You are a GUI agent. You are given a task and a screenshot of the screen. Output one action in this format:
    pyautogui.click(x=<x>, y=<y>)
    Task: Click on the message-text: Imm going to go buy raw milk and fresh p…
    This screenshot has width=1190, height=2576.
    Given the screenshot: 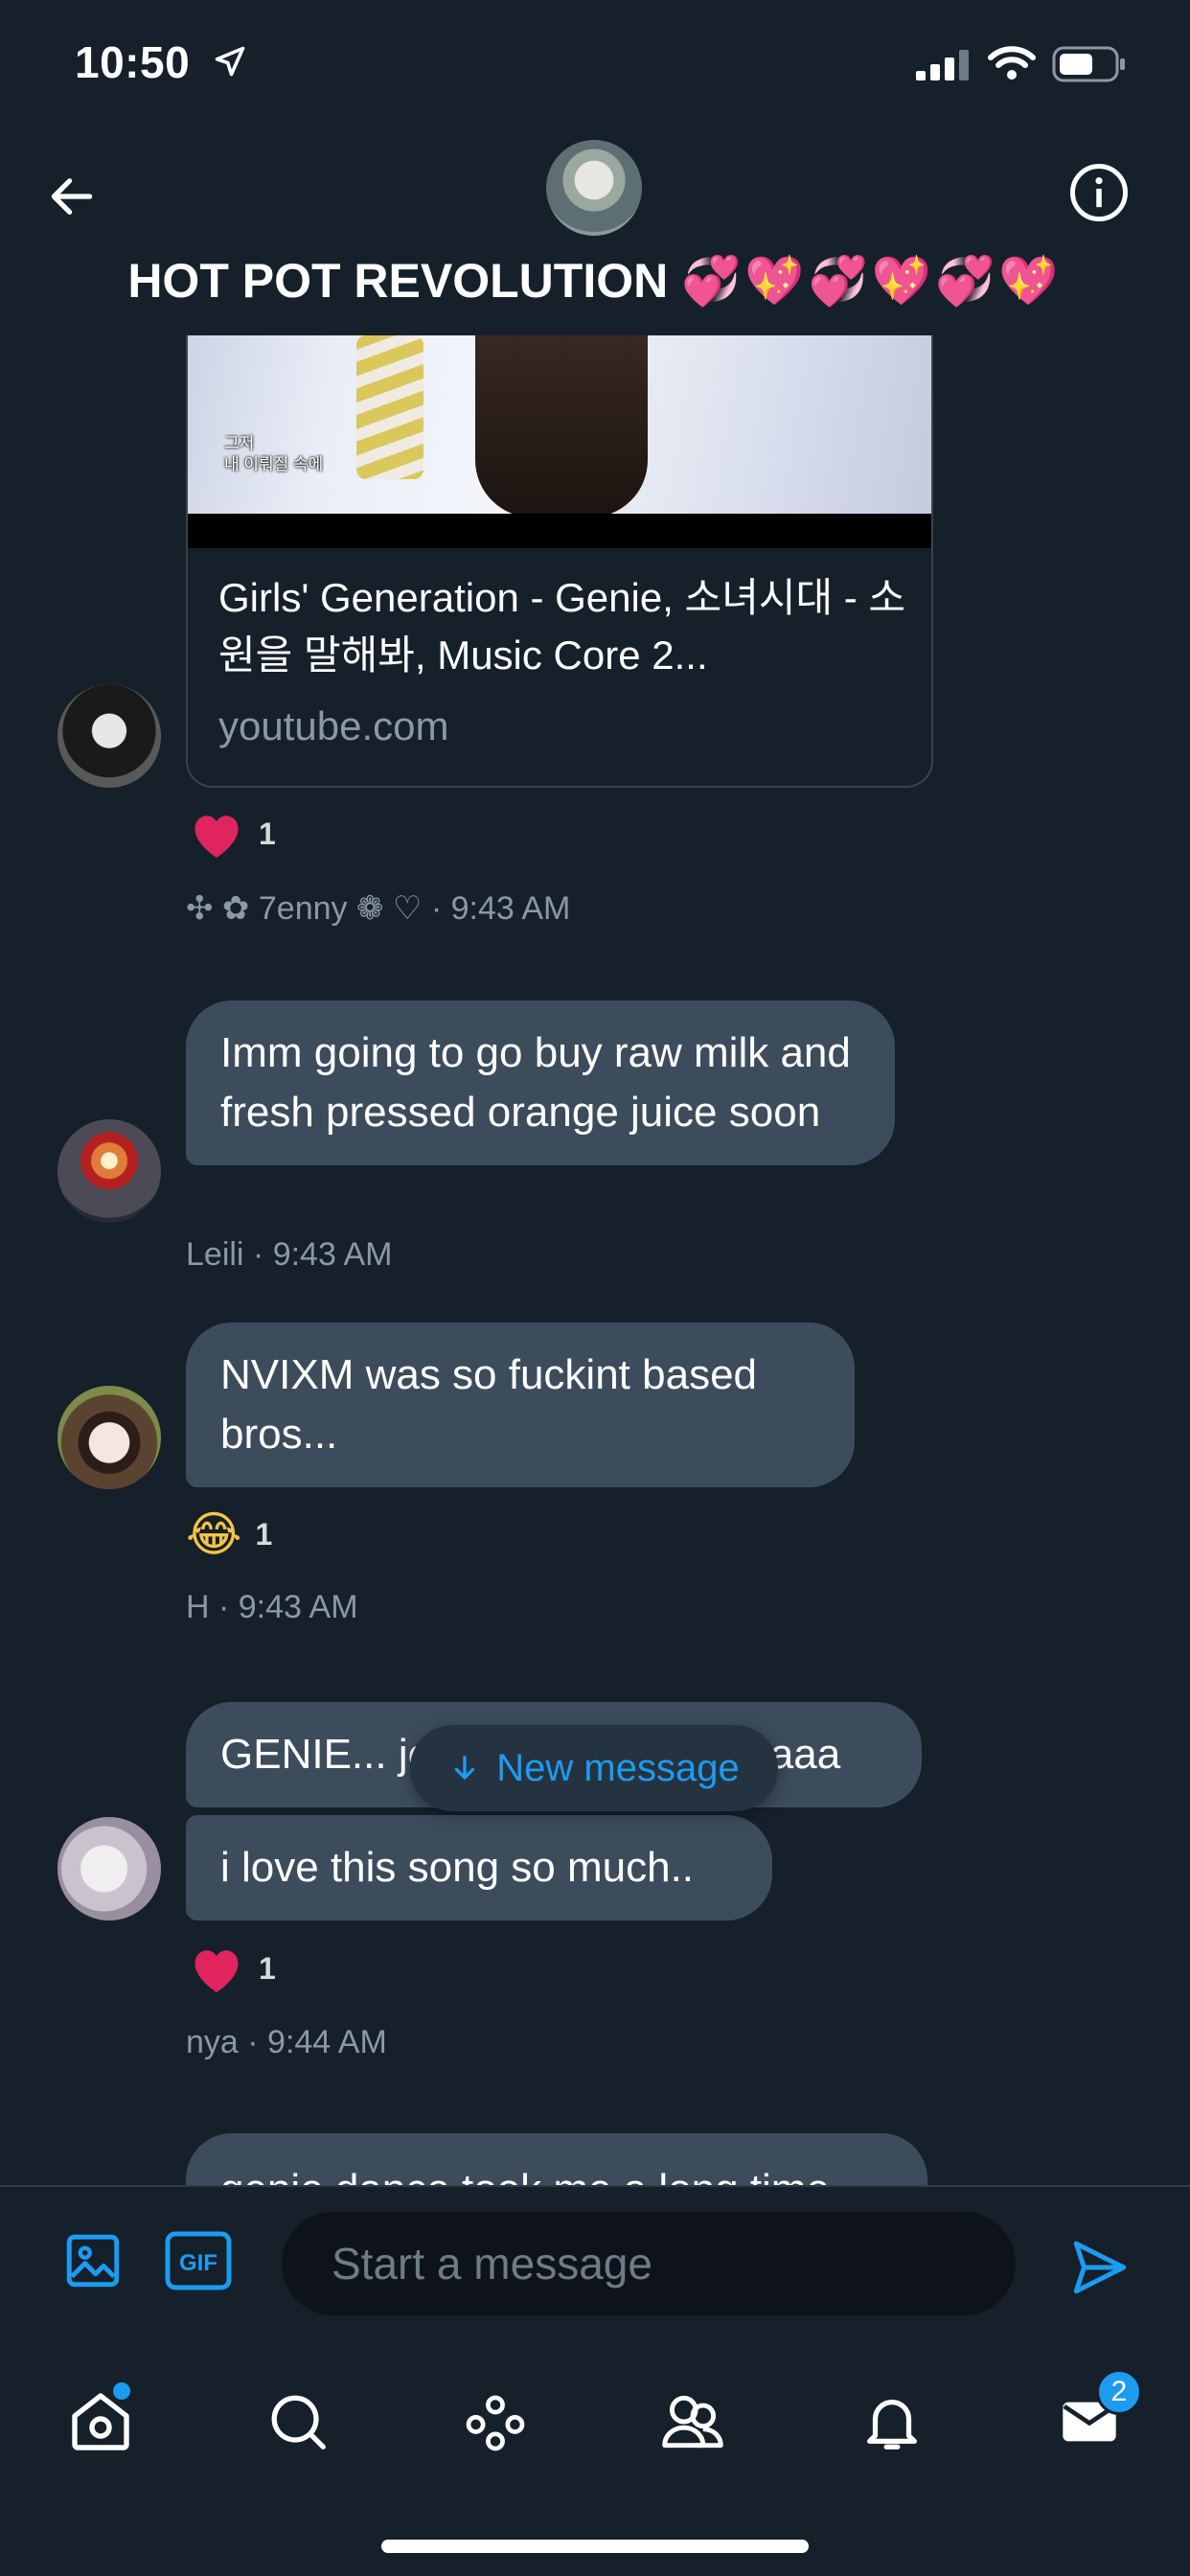 What is the action you would take?
    pyautogui.click(x=536, y=1082)
    